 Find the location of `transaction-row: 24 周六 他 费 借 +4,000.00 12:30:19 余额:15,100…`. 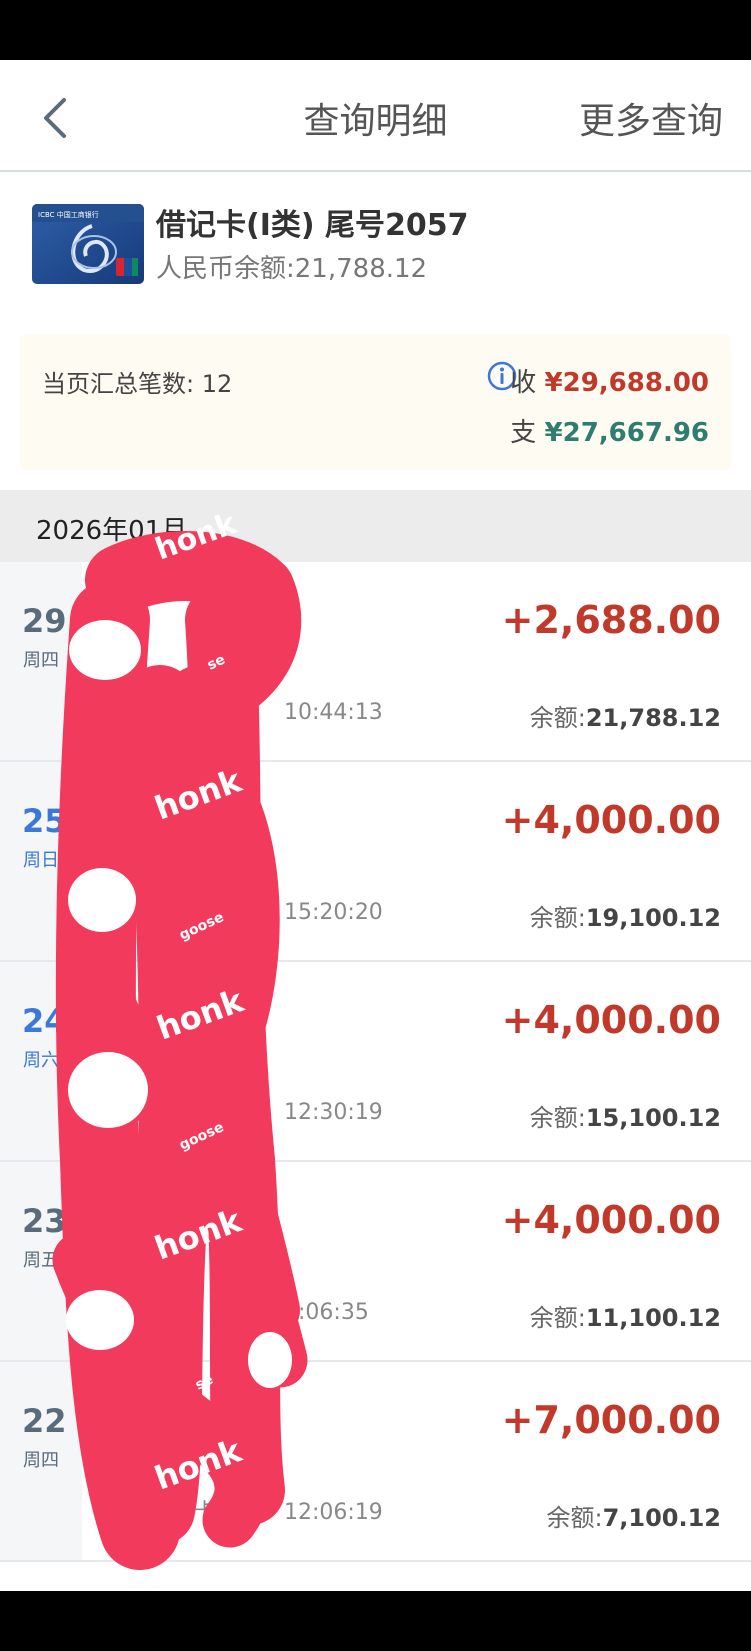

transaction-row: 24 周六 他 费 借 +4,000.00 12:30:19 余额:15,100… is located at coordinates (375, 1062).